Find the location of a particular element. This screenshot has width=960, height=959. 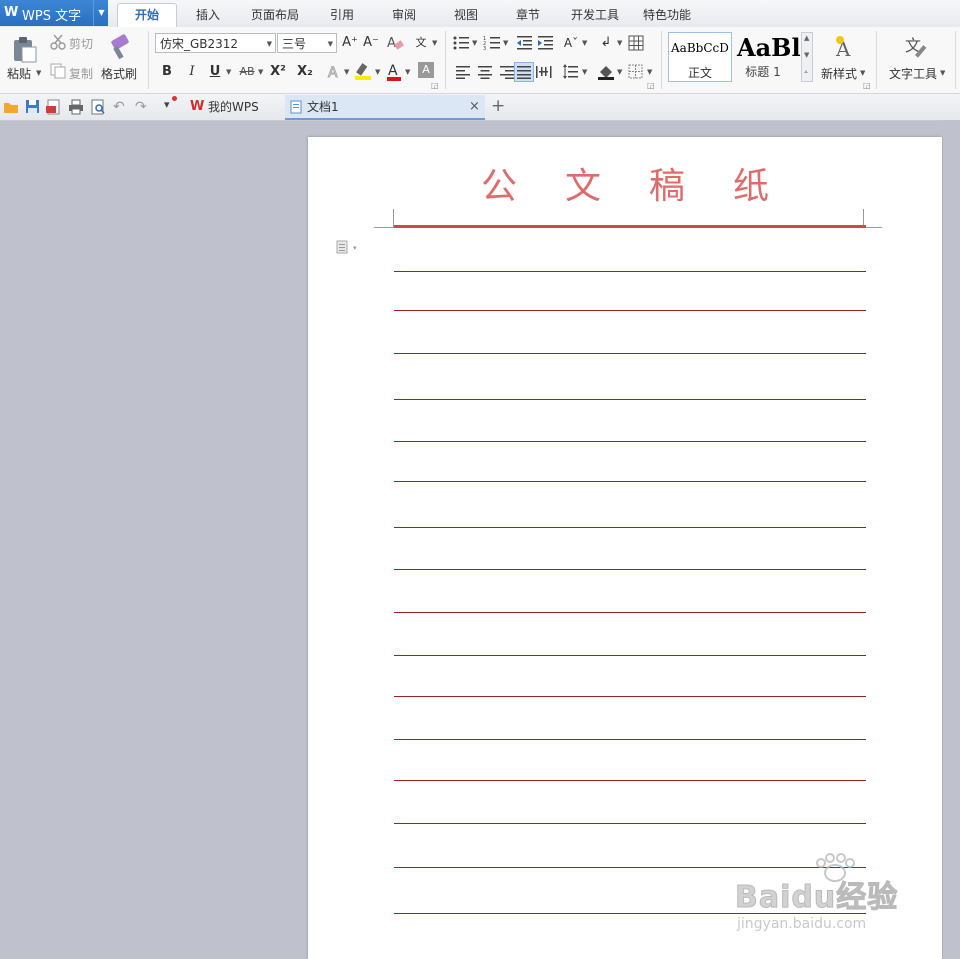

gallery-expand-icon: ⩡ is located at coordinates (806, 72).